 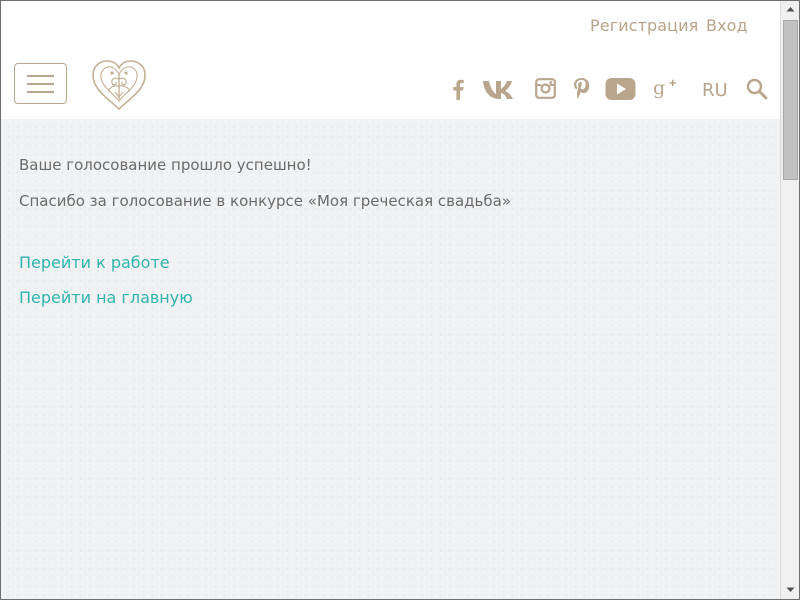 I want to click on instagram-icon, so click(x=545, y=94).